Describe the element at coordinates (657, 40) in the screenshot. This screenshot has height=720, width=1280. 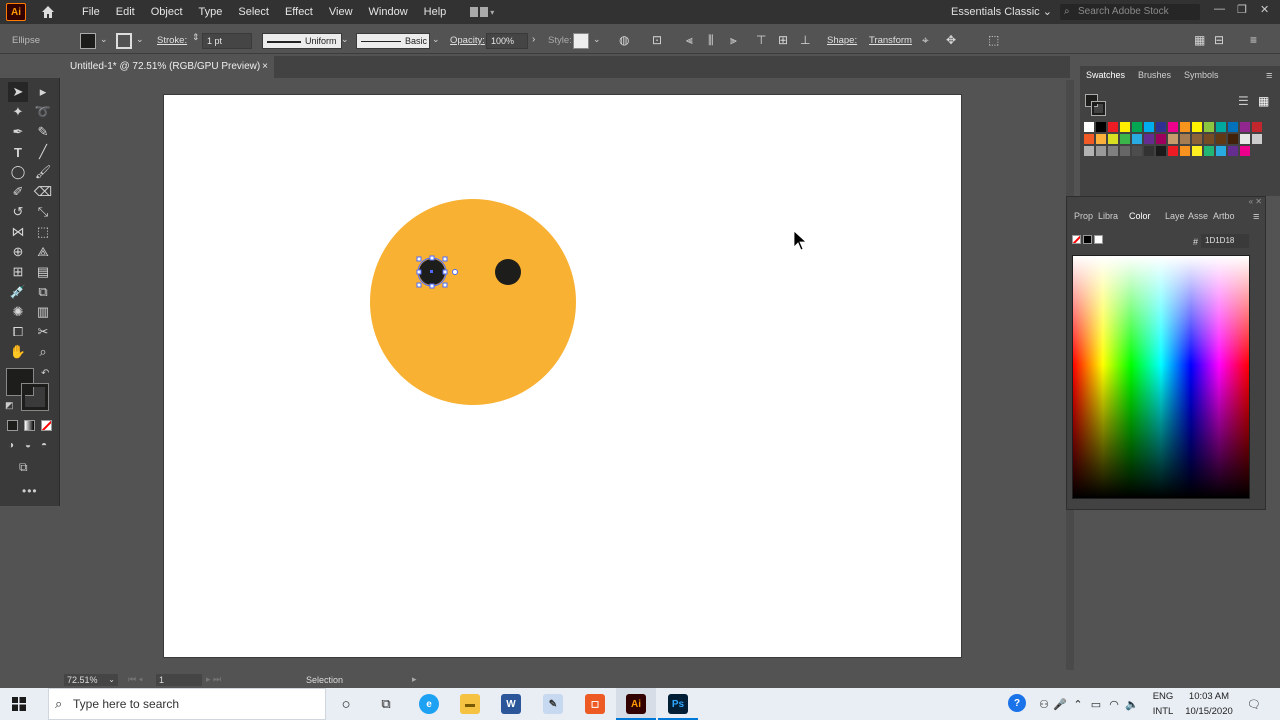
I see `align-to-icon: ⊡` at that location.